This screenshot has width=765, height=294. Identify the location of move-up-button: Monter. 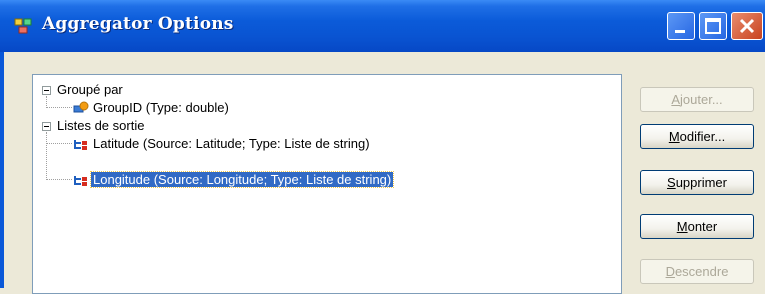
(697, 226).